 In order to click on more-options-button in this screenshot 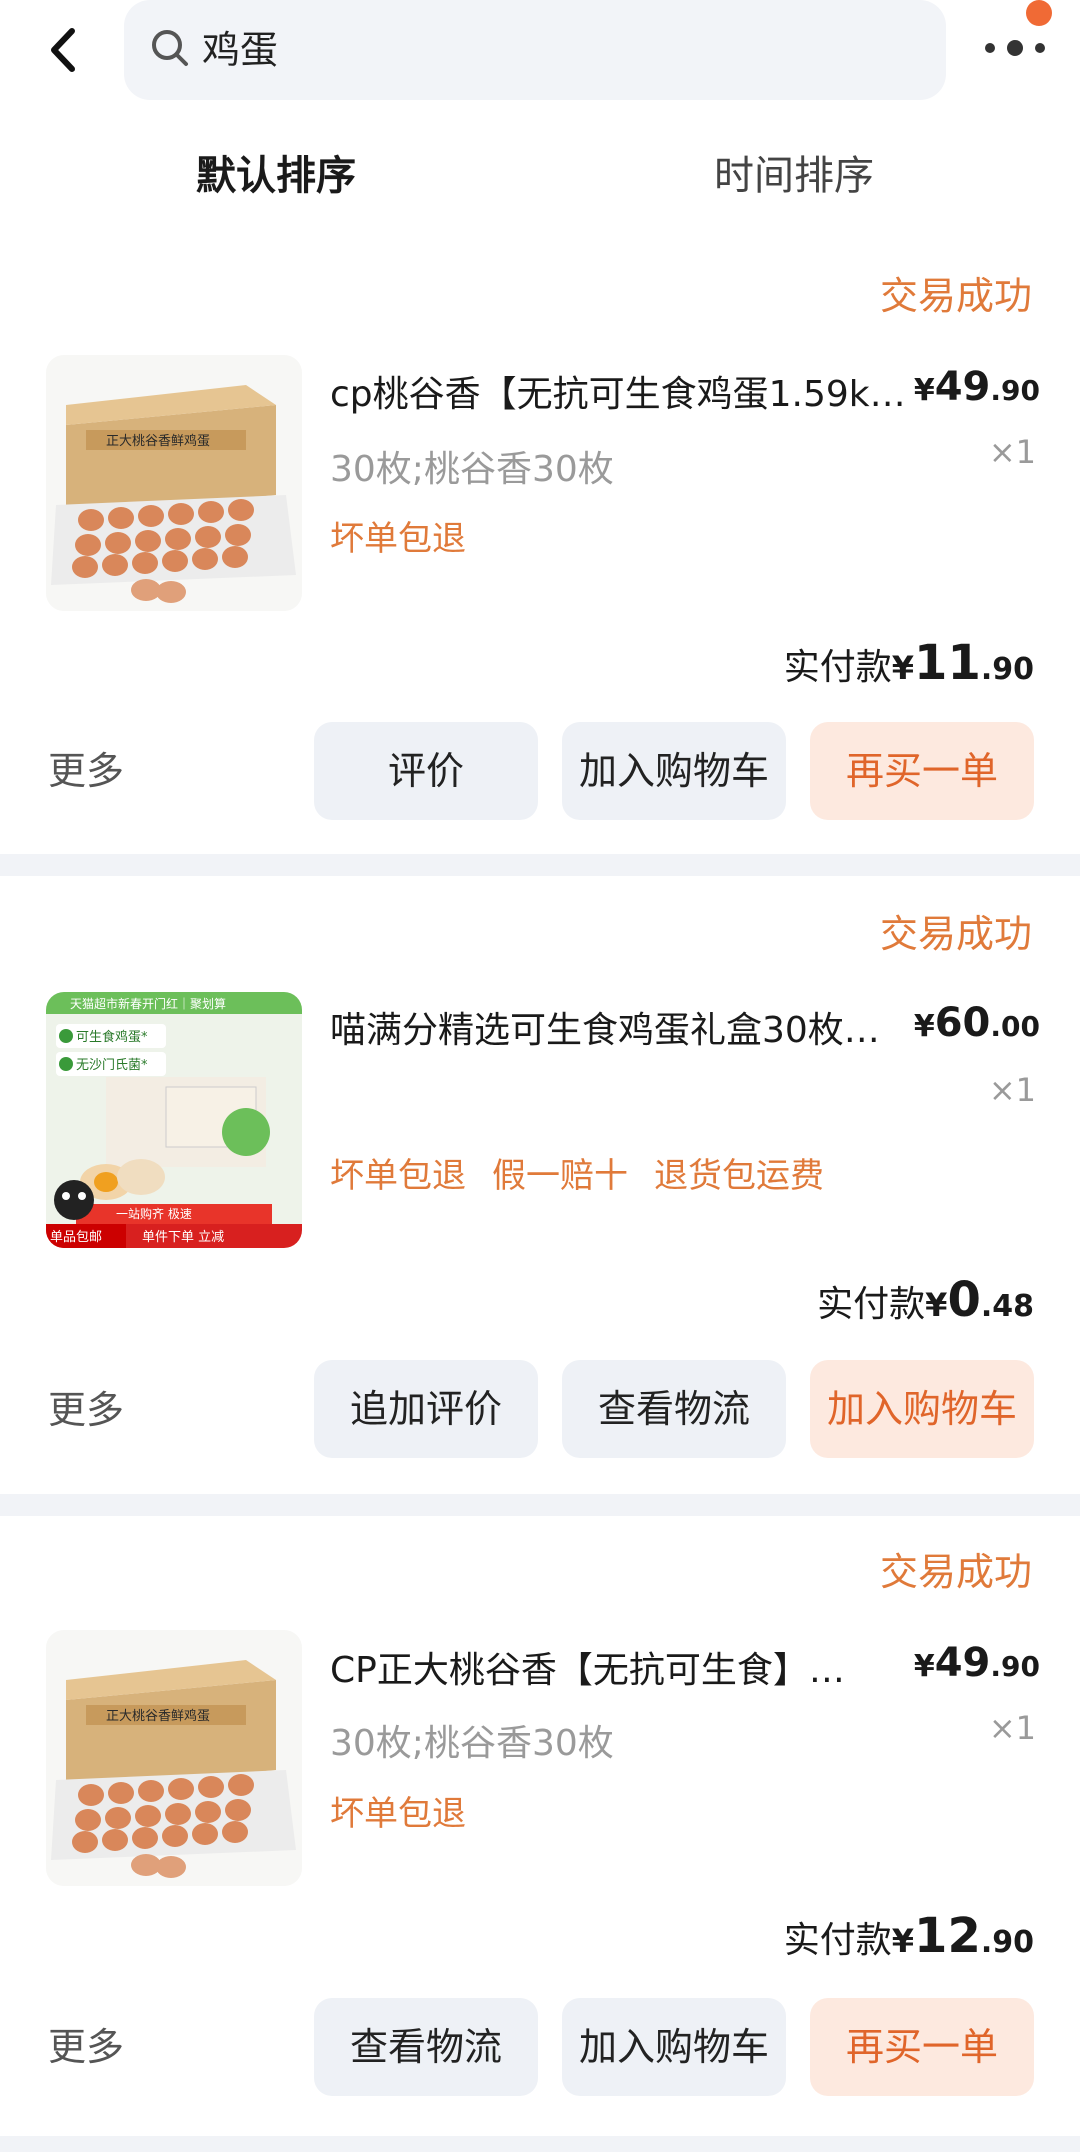, I will do `click(1015, 50)`.